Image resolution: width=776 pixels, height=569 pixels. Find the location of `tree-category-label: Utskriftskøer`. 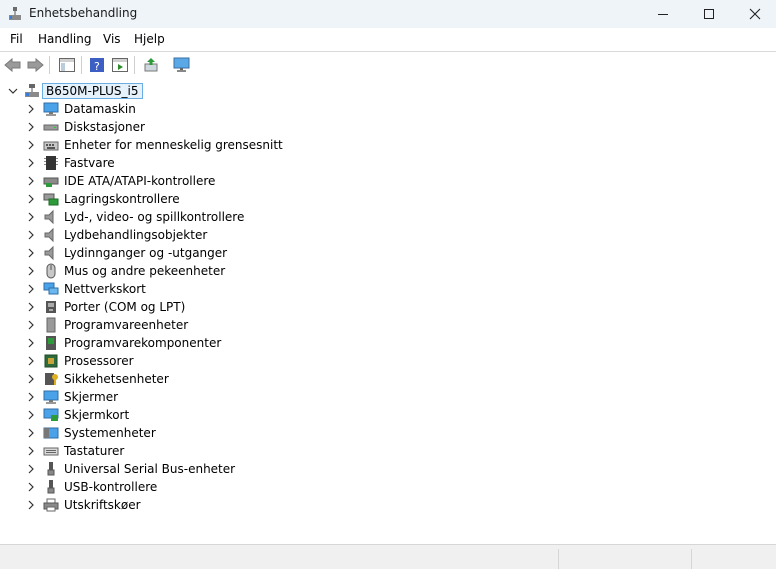

tree-category-label: Utskriftskøer is located at coordinates (102, 505).